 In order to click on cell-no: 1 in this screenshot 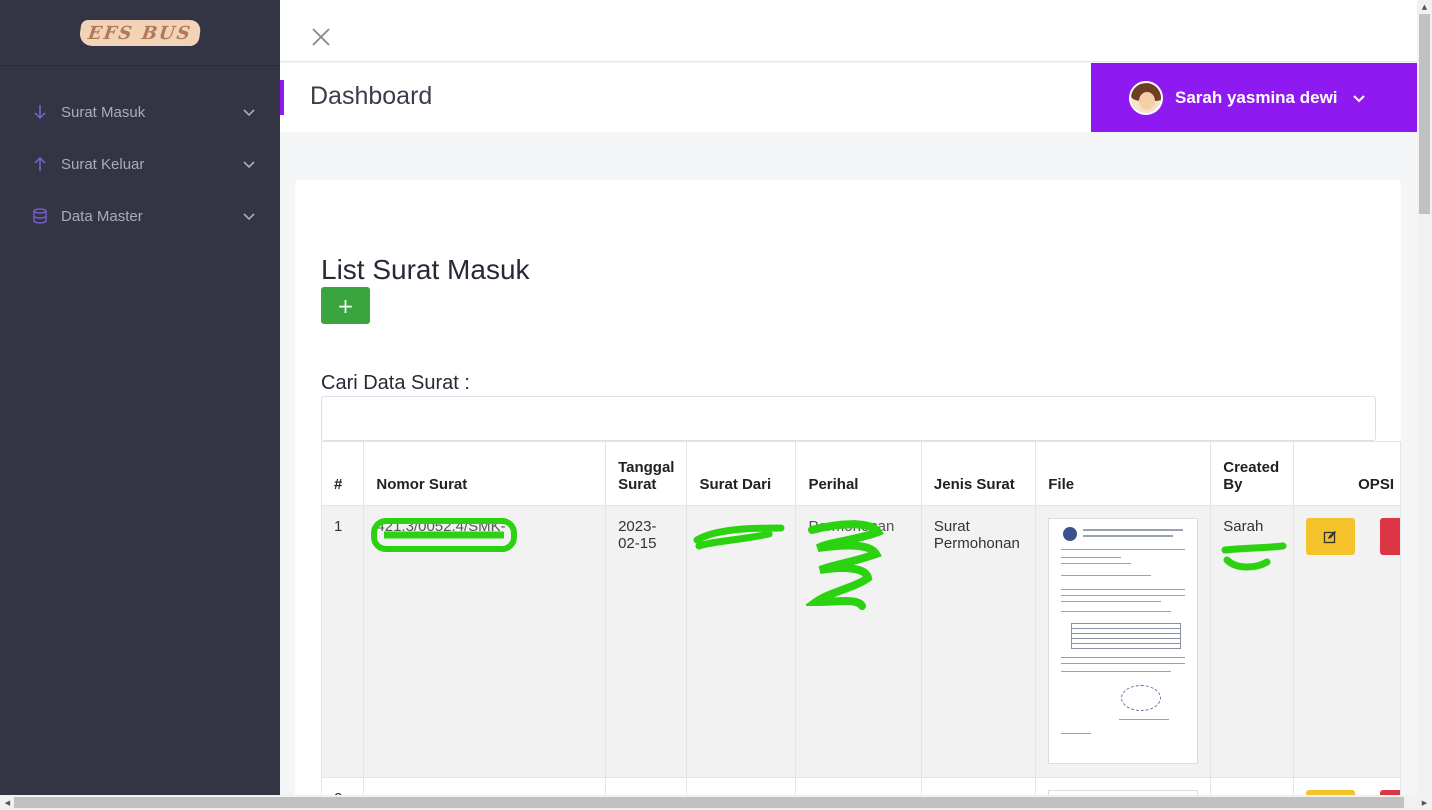, I will do `click(342, 641)`.